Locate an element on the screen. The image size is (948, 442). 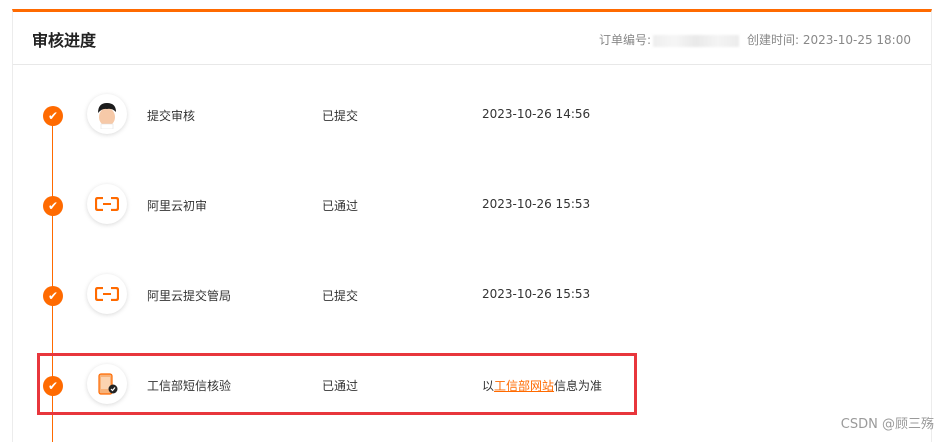
order-number-label: 订单编号: is located at coordinates (624, 40).